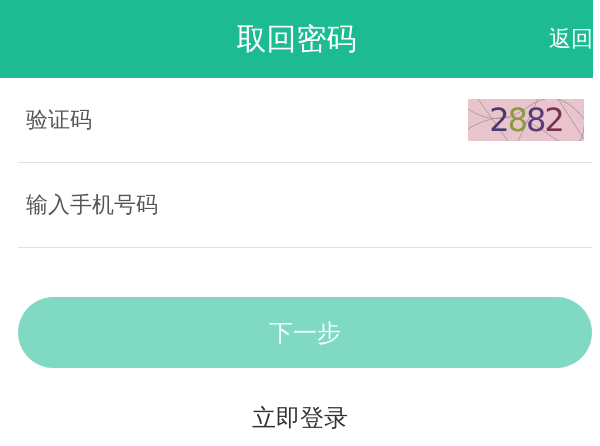 This screenshot has width=600, height=446. Describe the element at coordinates (300, 418) in the screenshot. I see `login-link: 立即登录` at that location.